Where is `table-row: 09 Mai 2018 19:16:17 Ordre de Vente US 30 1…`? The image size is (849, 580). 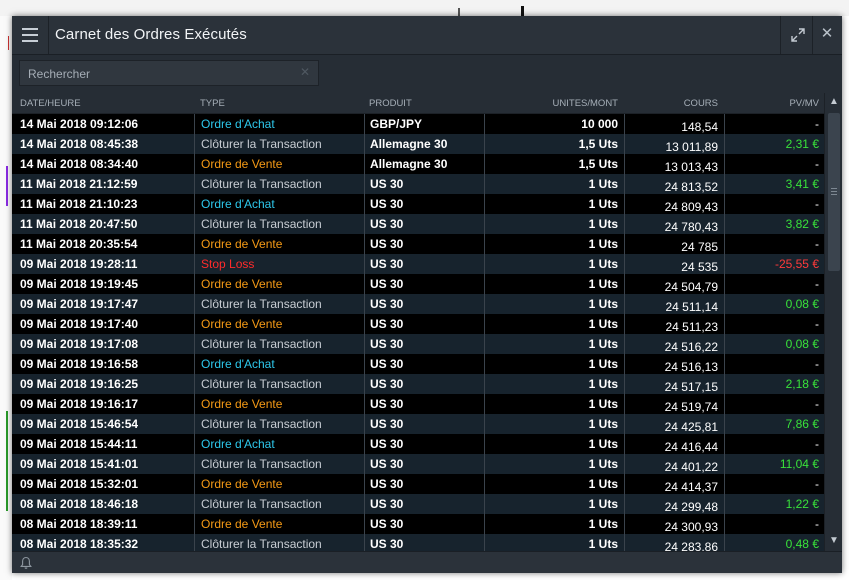
table-row: 09 Mai 2018 19:16:17 Ordre de Vente US 30 1… is located at coordinates (418, 404).